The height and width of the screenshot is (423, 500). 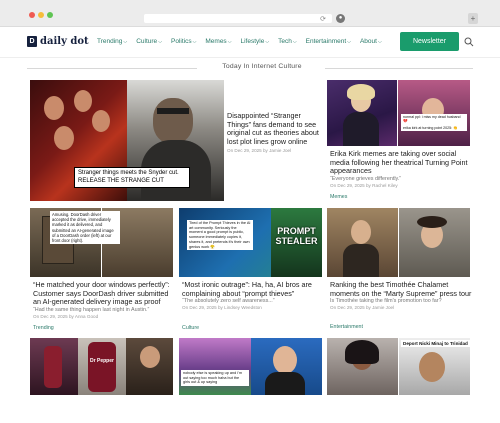 What do you see at coordinates (434, 119) in the screenshot?
I see `meme-overlay-text: normal ppl: i miss my dead husband 💔` at bounding box center [434, 119].